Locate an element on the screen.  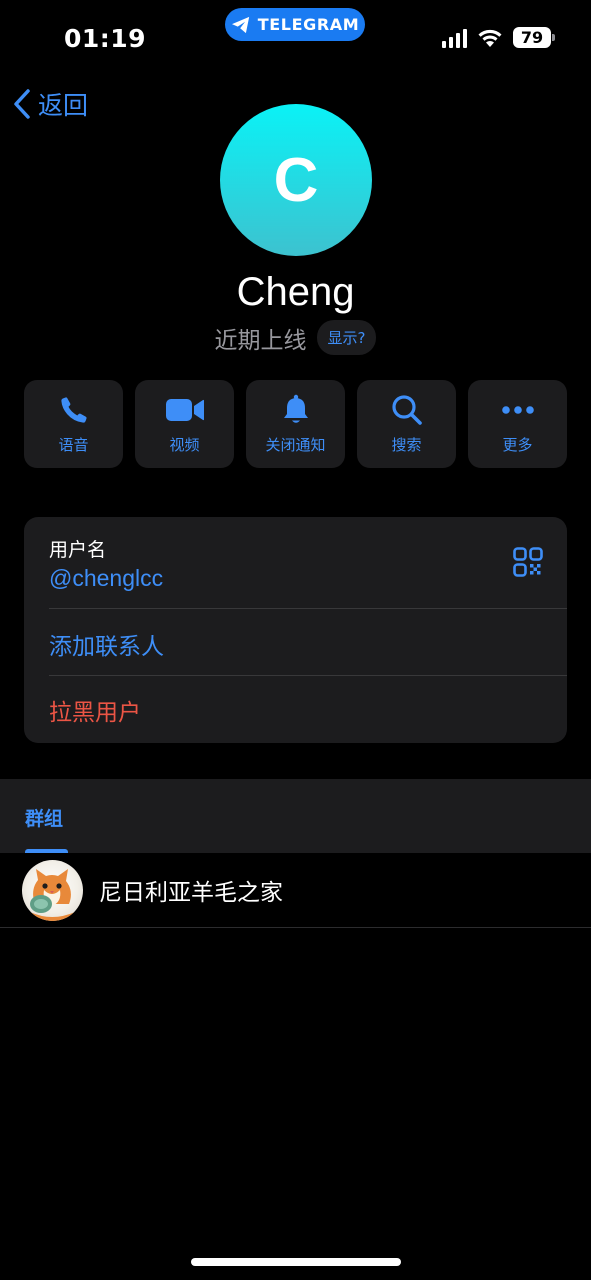
add-contact-row: 添加联系人 is located at coordinates (295, 642).